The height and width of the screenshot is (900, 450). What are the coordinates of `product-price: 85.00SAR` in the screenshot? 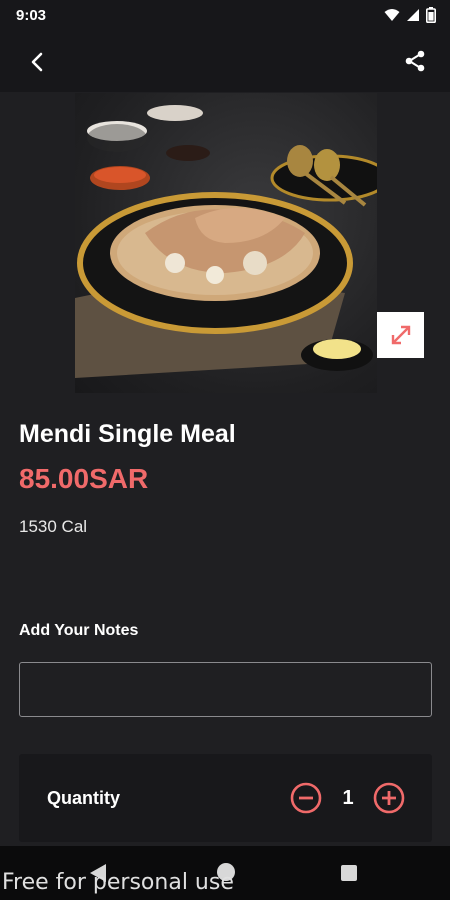 It's located at (84, 478).